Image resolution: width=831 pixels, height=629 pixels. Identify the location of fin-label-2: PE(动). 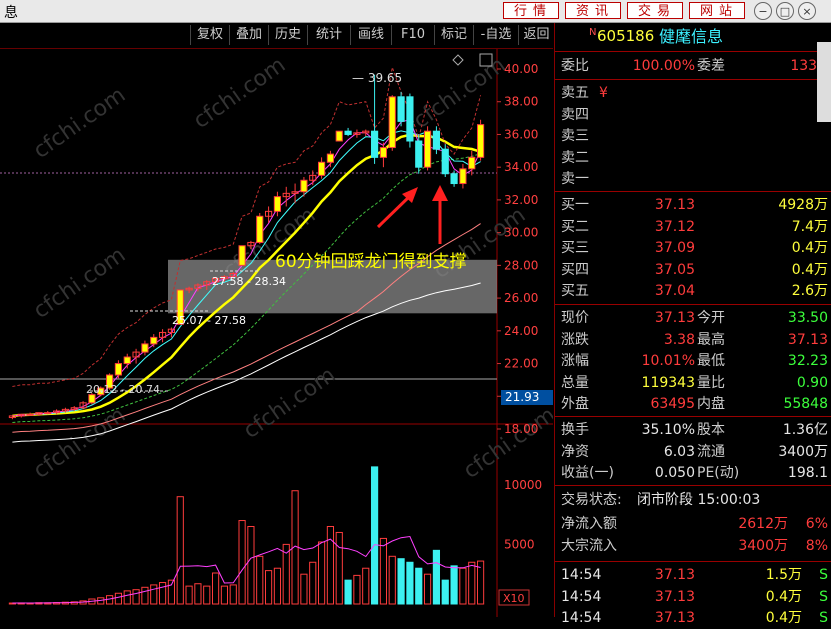
(718, 473).